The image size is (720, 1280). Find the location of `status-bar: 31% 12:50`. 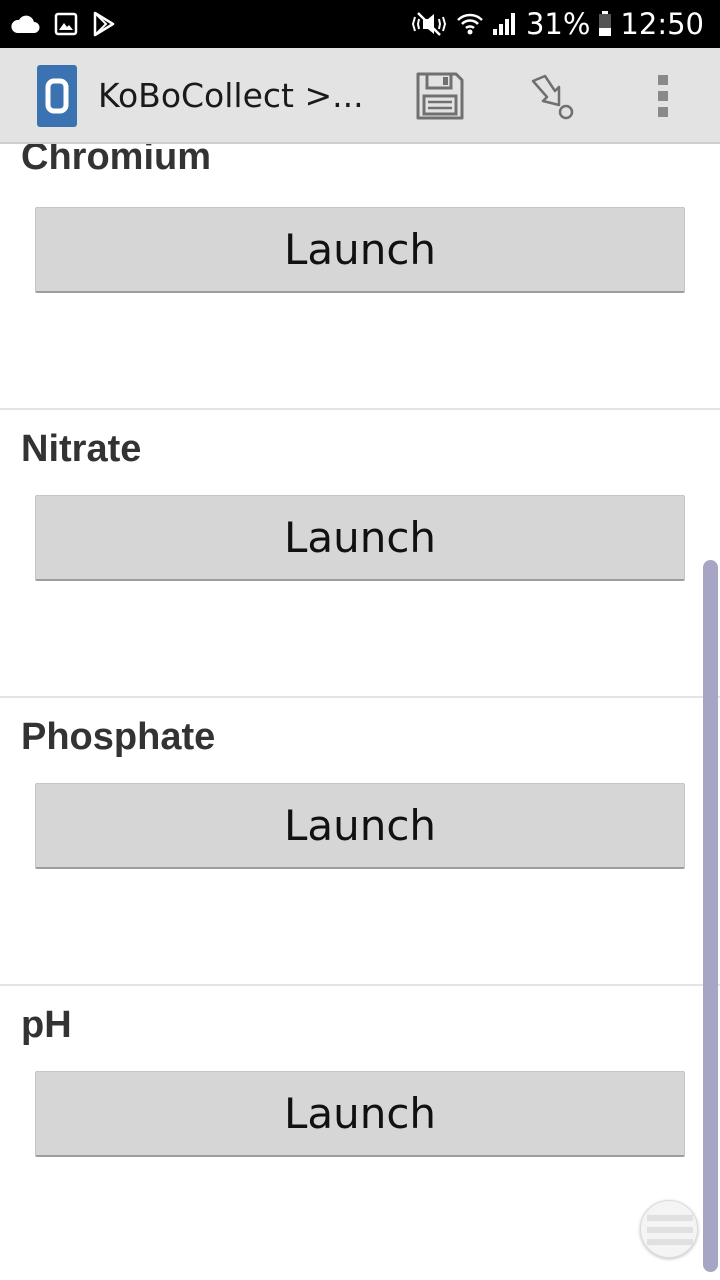

status-bar: 31% 12:50 is located at coordinates (360, 24).